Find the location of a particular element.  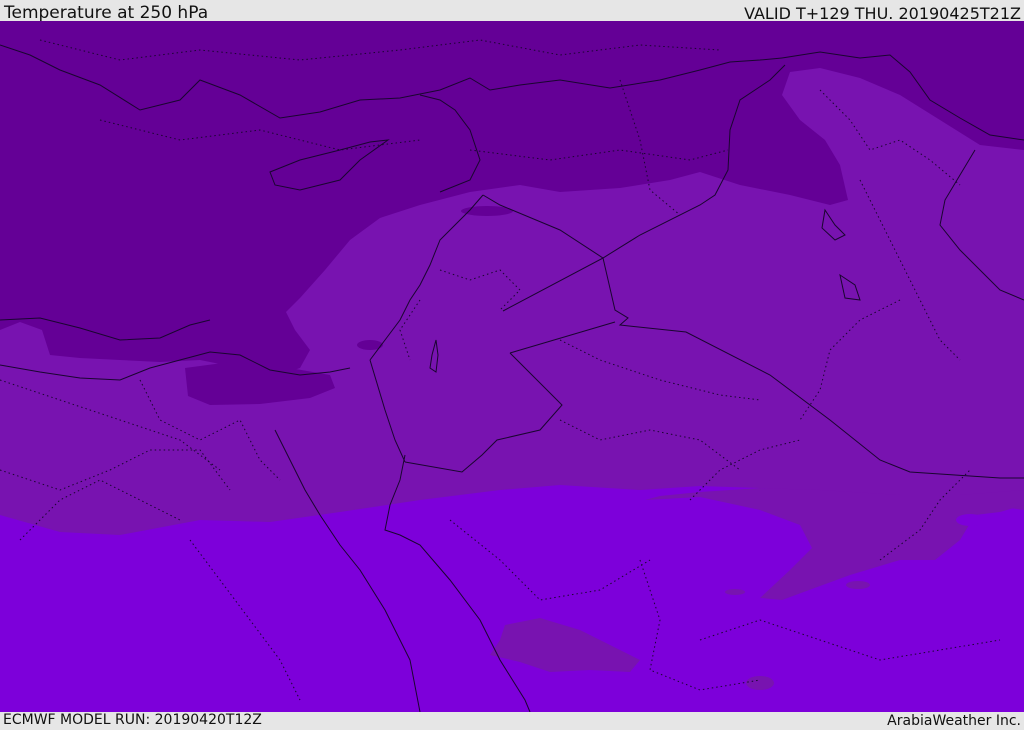

model-run-label: ECMWF MODEL RUN: 20190420T12Z is located at coordinates (132, 720).